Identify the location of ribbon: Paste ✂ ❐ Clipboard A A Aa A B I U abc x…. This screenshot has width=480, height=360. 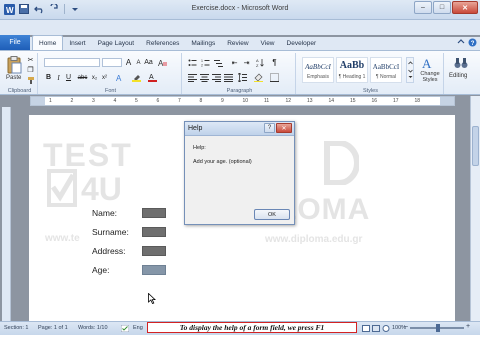
(240, 72).